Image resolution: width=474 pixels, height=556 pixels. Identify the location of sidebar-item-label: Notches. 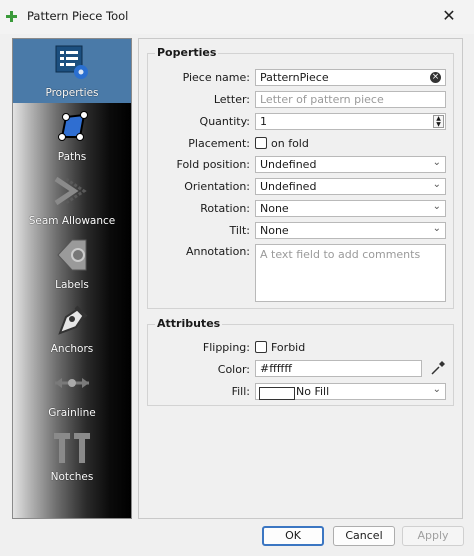
(72, 477).